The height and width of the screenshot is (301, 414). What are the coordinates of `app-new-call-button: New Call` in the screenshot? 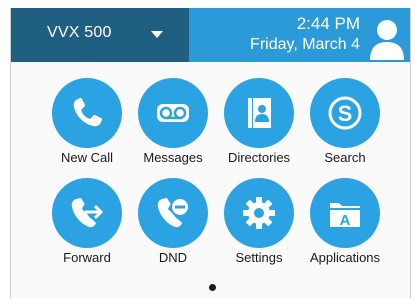 It's located at (87, 133).